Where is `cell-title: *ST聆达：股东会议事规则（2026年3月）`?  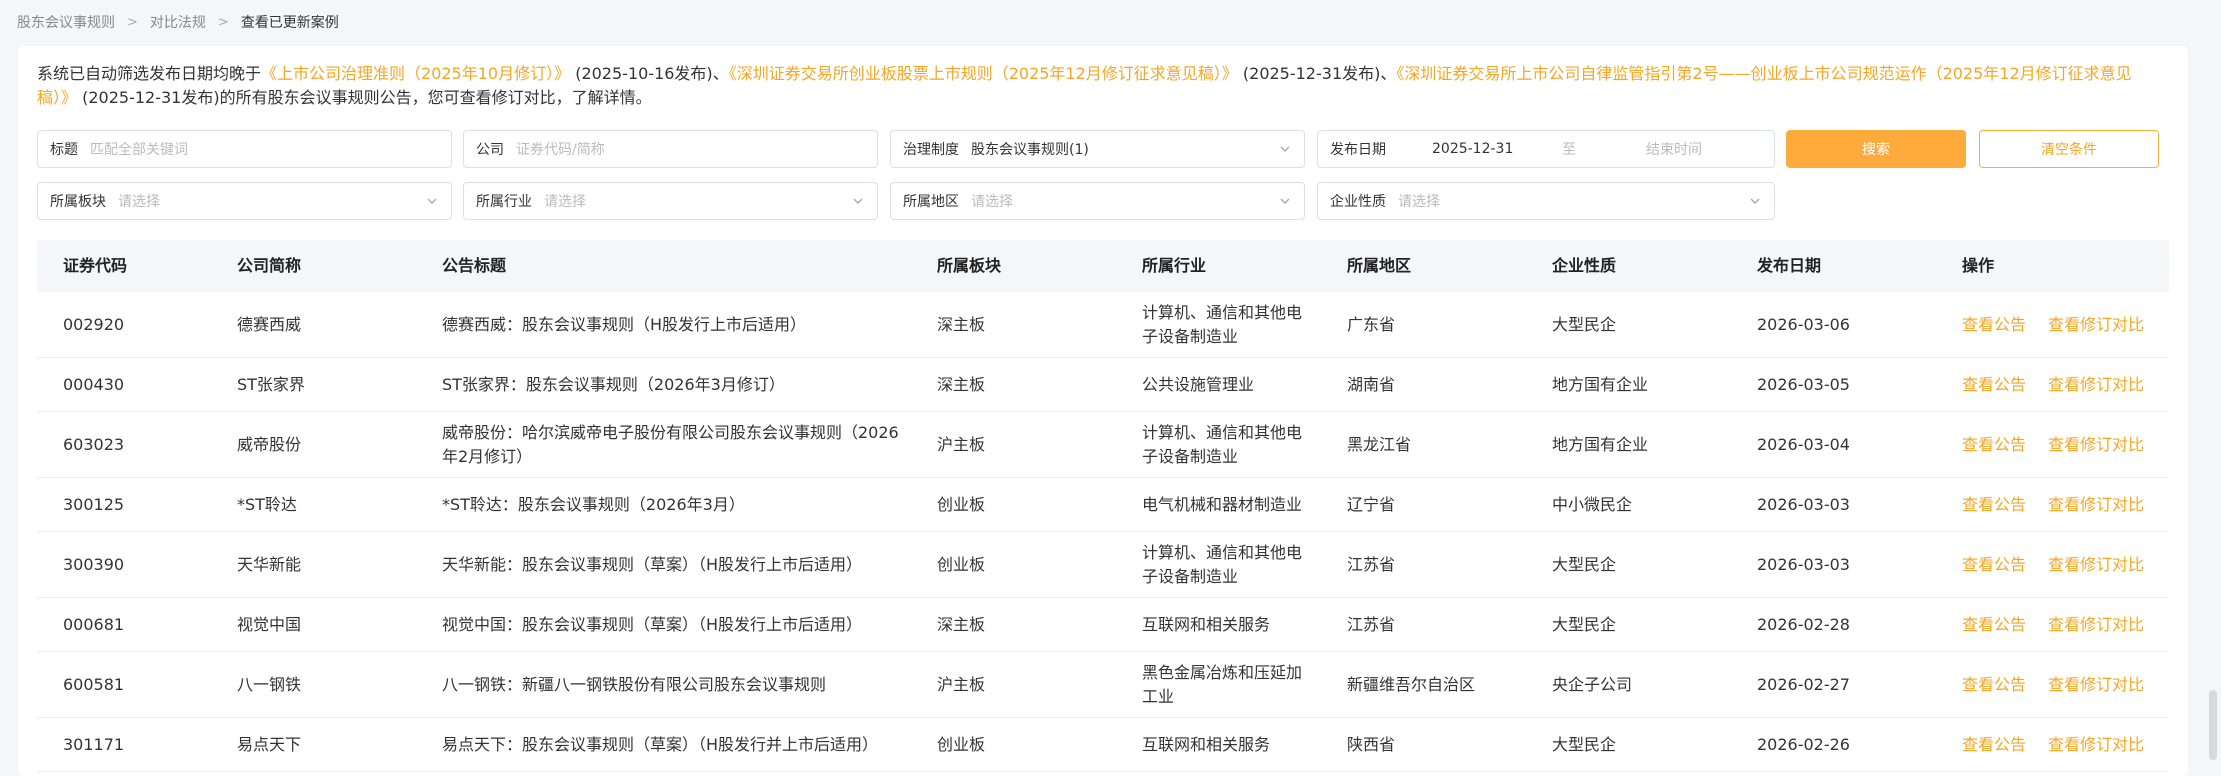 cell-title: *ST聆达：股东会议事规则（2026年3月） is located at coordinates (593, 504).